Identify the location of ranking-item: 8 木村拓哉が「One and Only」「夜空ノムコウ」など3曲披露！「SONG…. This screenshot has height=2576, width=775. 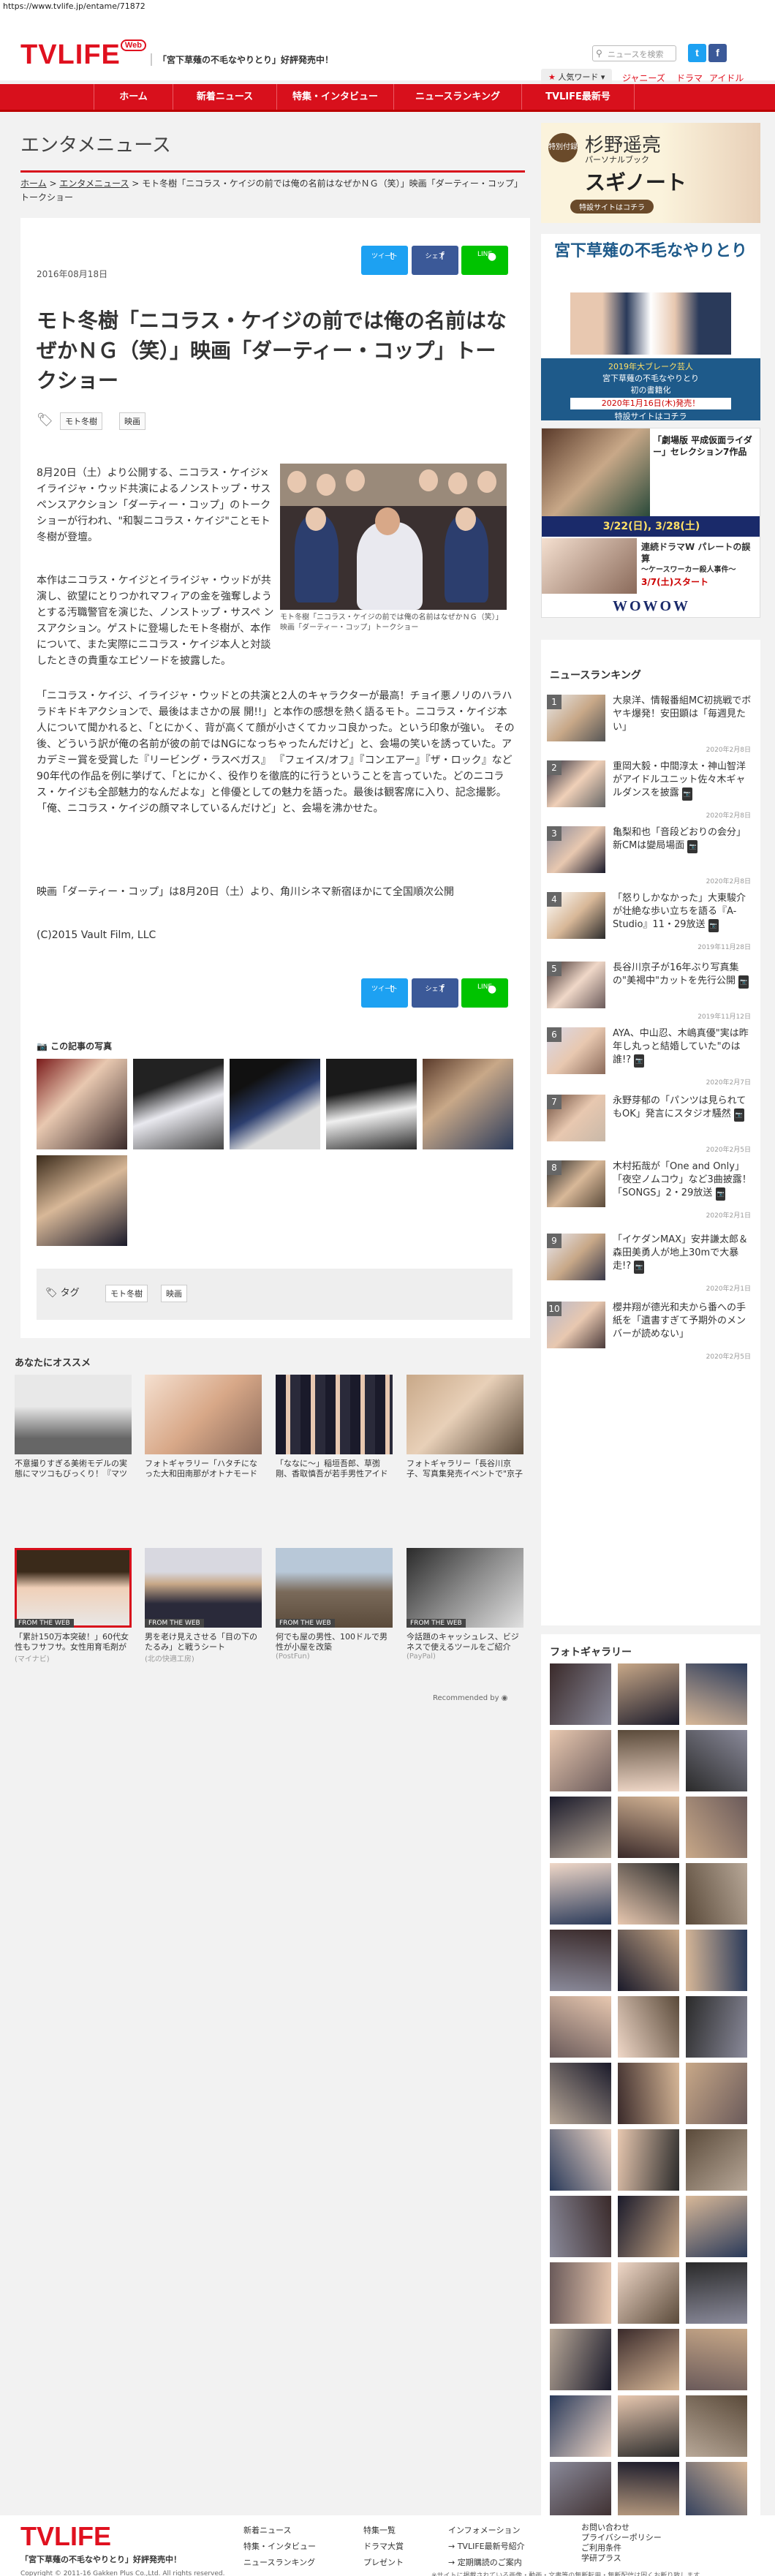
(651, 1190).